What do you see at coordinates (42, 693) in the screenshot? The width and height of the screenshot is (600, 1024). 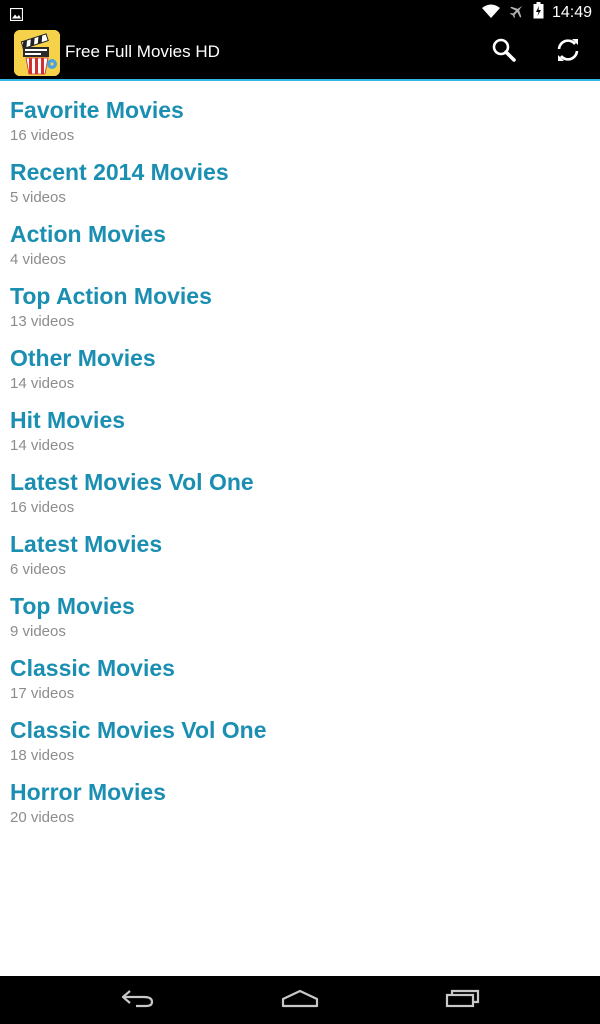 I see `list-item-count: 17 videos` at bounding box center [42, 693].